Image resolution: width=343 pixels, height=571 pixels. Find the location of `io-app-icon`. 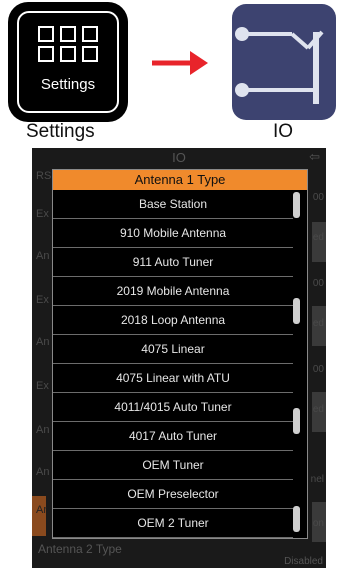

io-app-icon is located at coordinates (284, 62).